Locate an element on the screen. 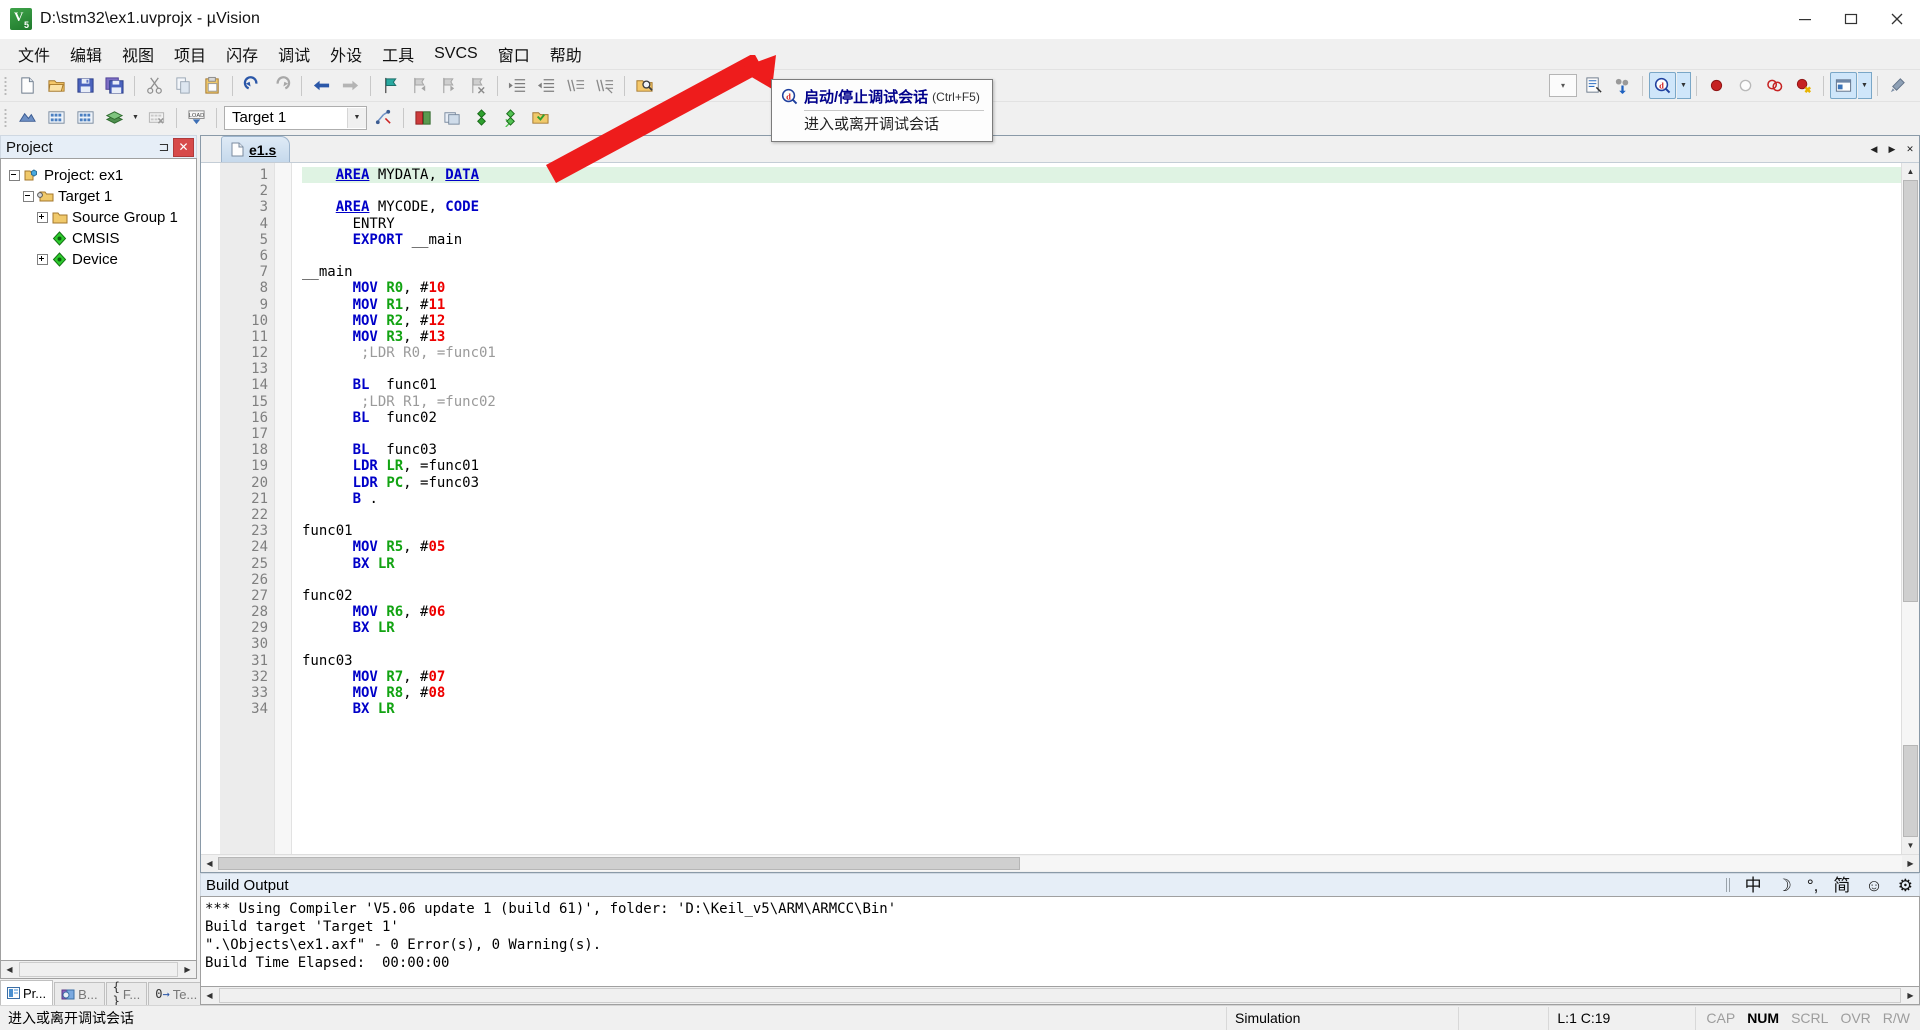  toolbar-grip is located at coordinates (6, 85).